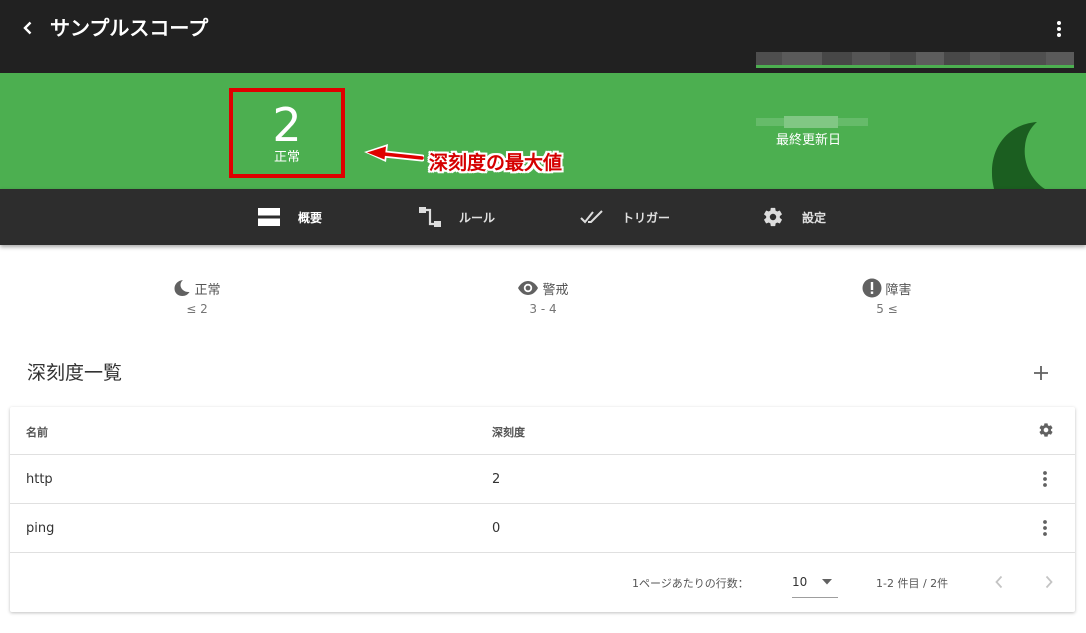 The width and height of the screenshot is (1086, 633). I want to click on next-page-button, so click(1049, 582).